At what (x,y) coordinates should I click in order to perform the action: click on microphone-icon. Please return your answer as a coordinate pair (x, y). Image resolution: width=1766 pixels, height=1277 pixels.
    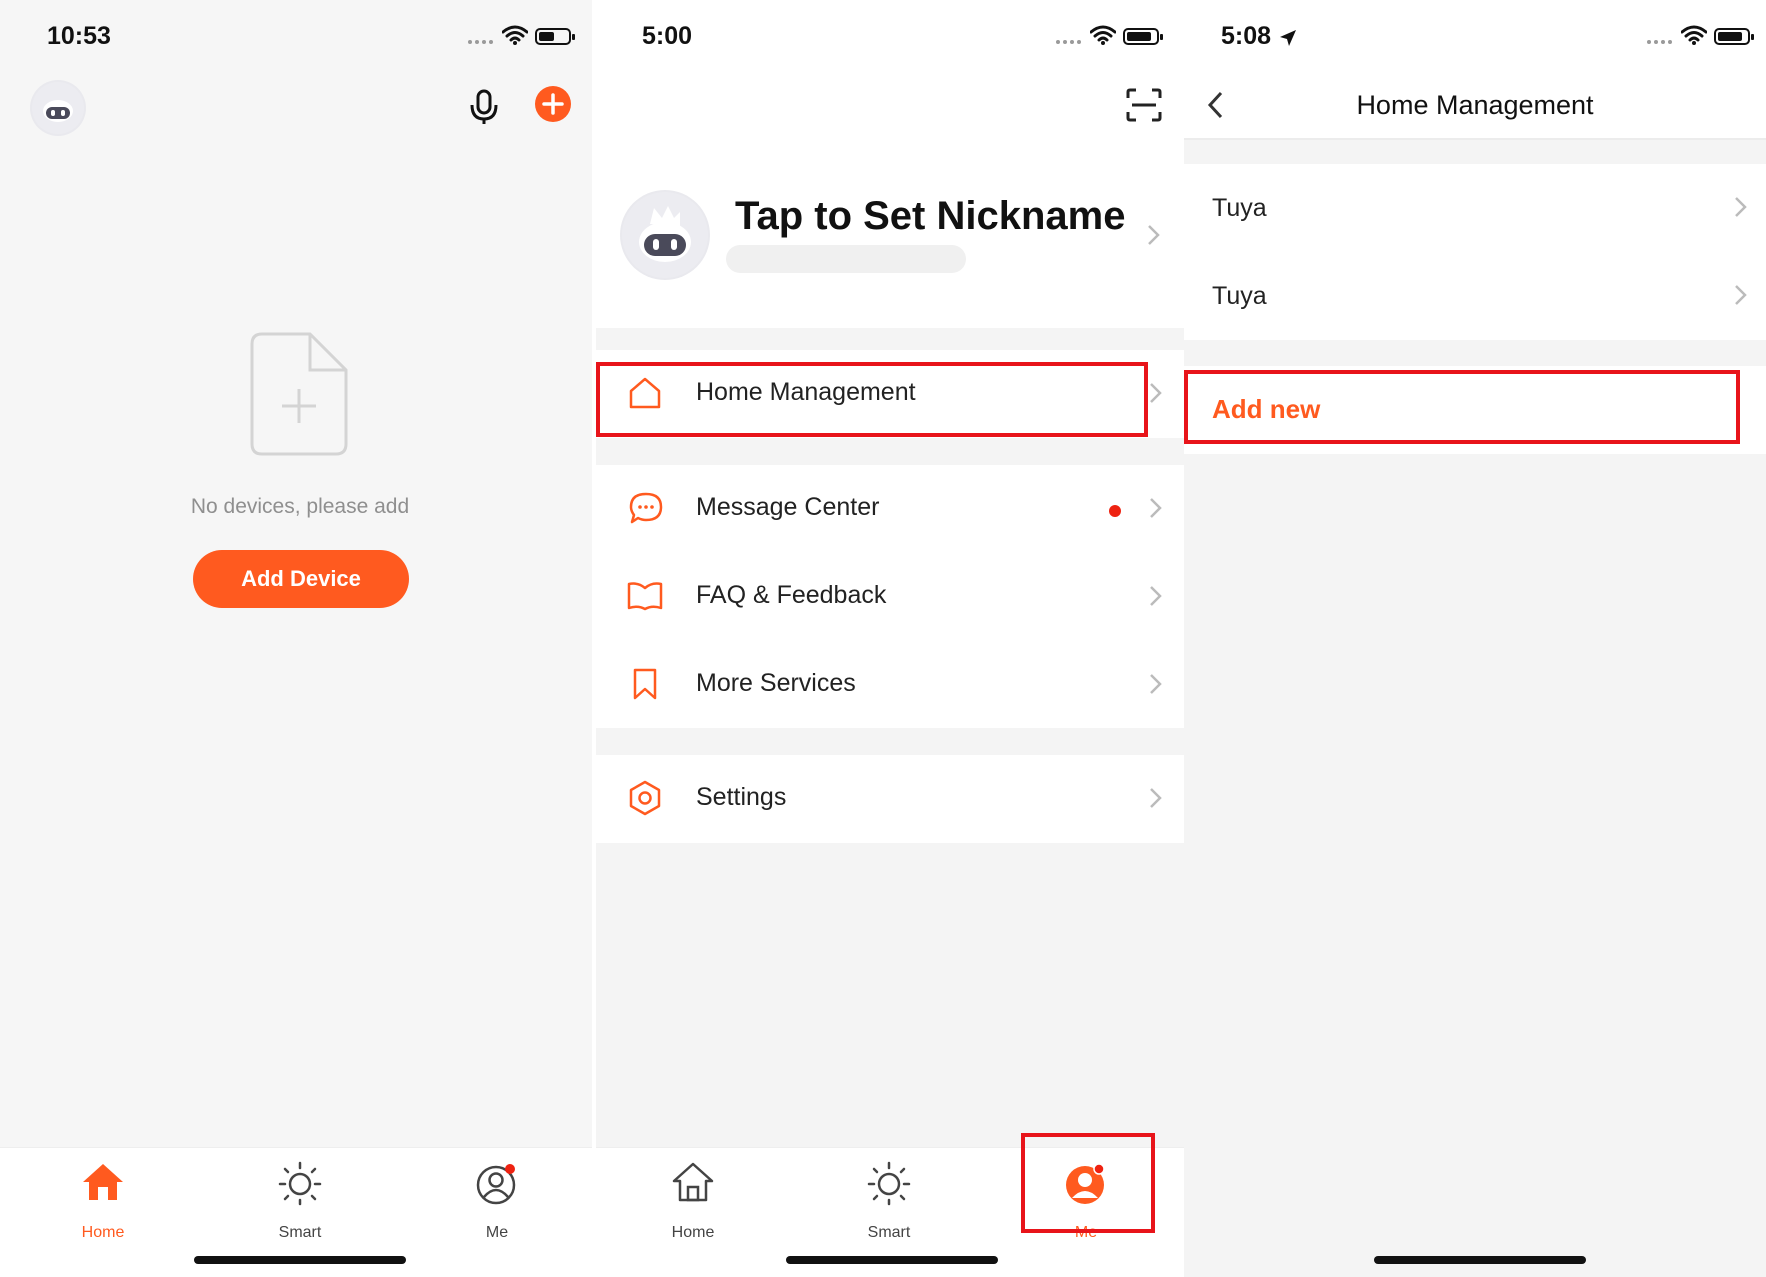
    Looking at the image, I should click on (484, 107).